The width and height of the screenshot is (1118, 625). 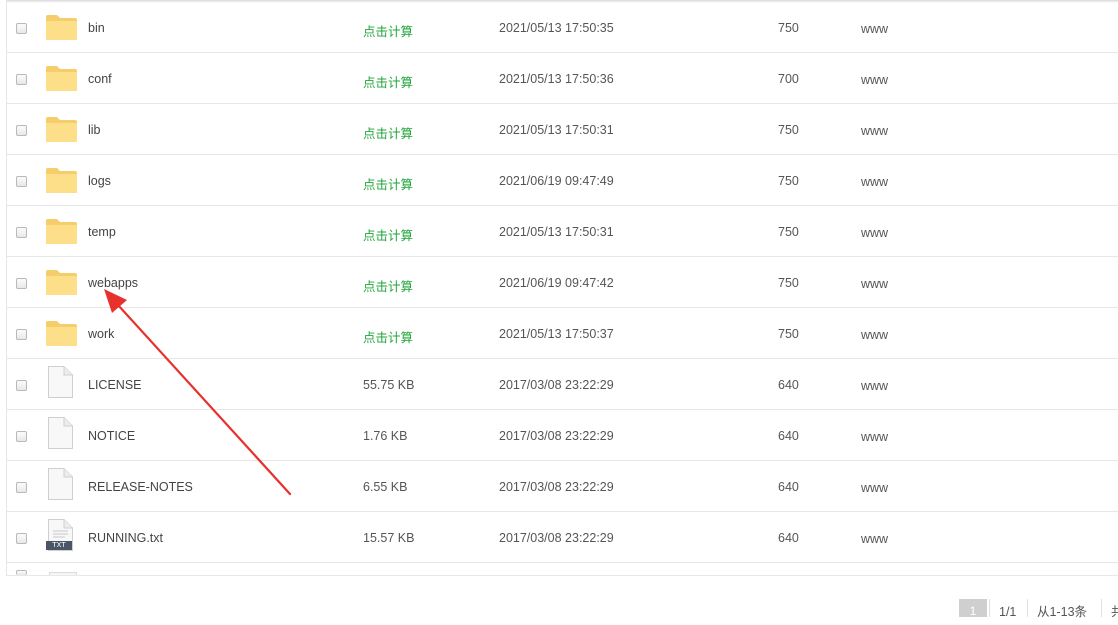 I want to click on modified-time: 2021/05/13 17:50:35, so click(x=556, y=28).